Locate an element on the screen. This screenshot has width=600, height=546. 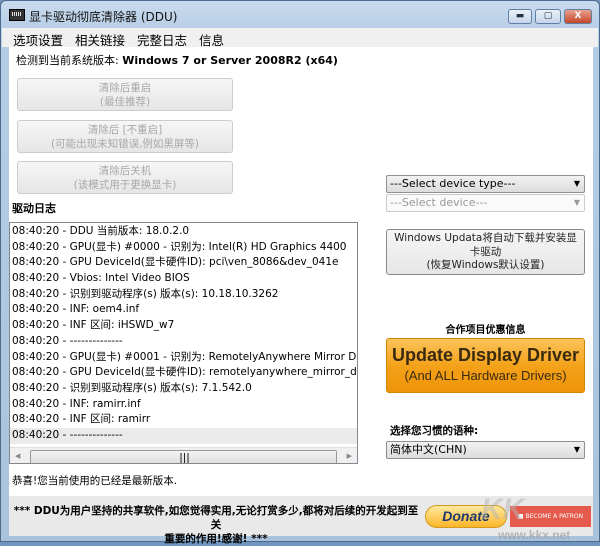
horizontal-scrollbar: ◀ ||| ▶ is located at coordinates (183, 455).